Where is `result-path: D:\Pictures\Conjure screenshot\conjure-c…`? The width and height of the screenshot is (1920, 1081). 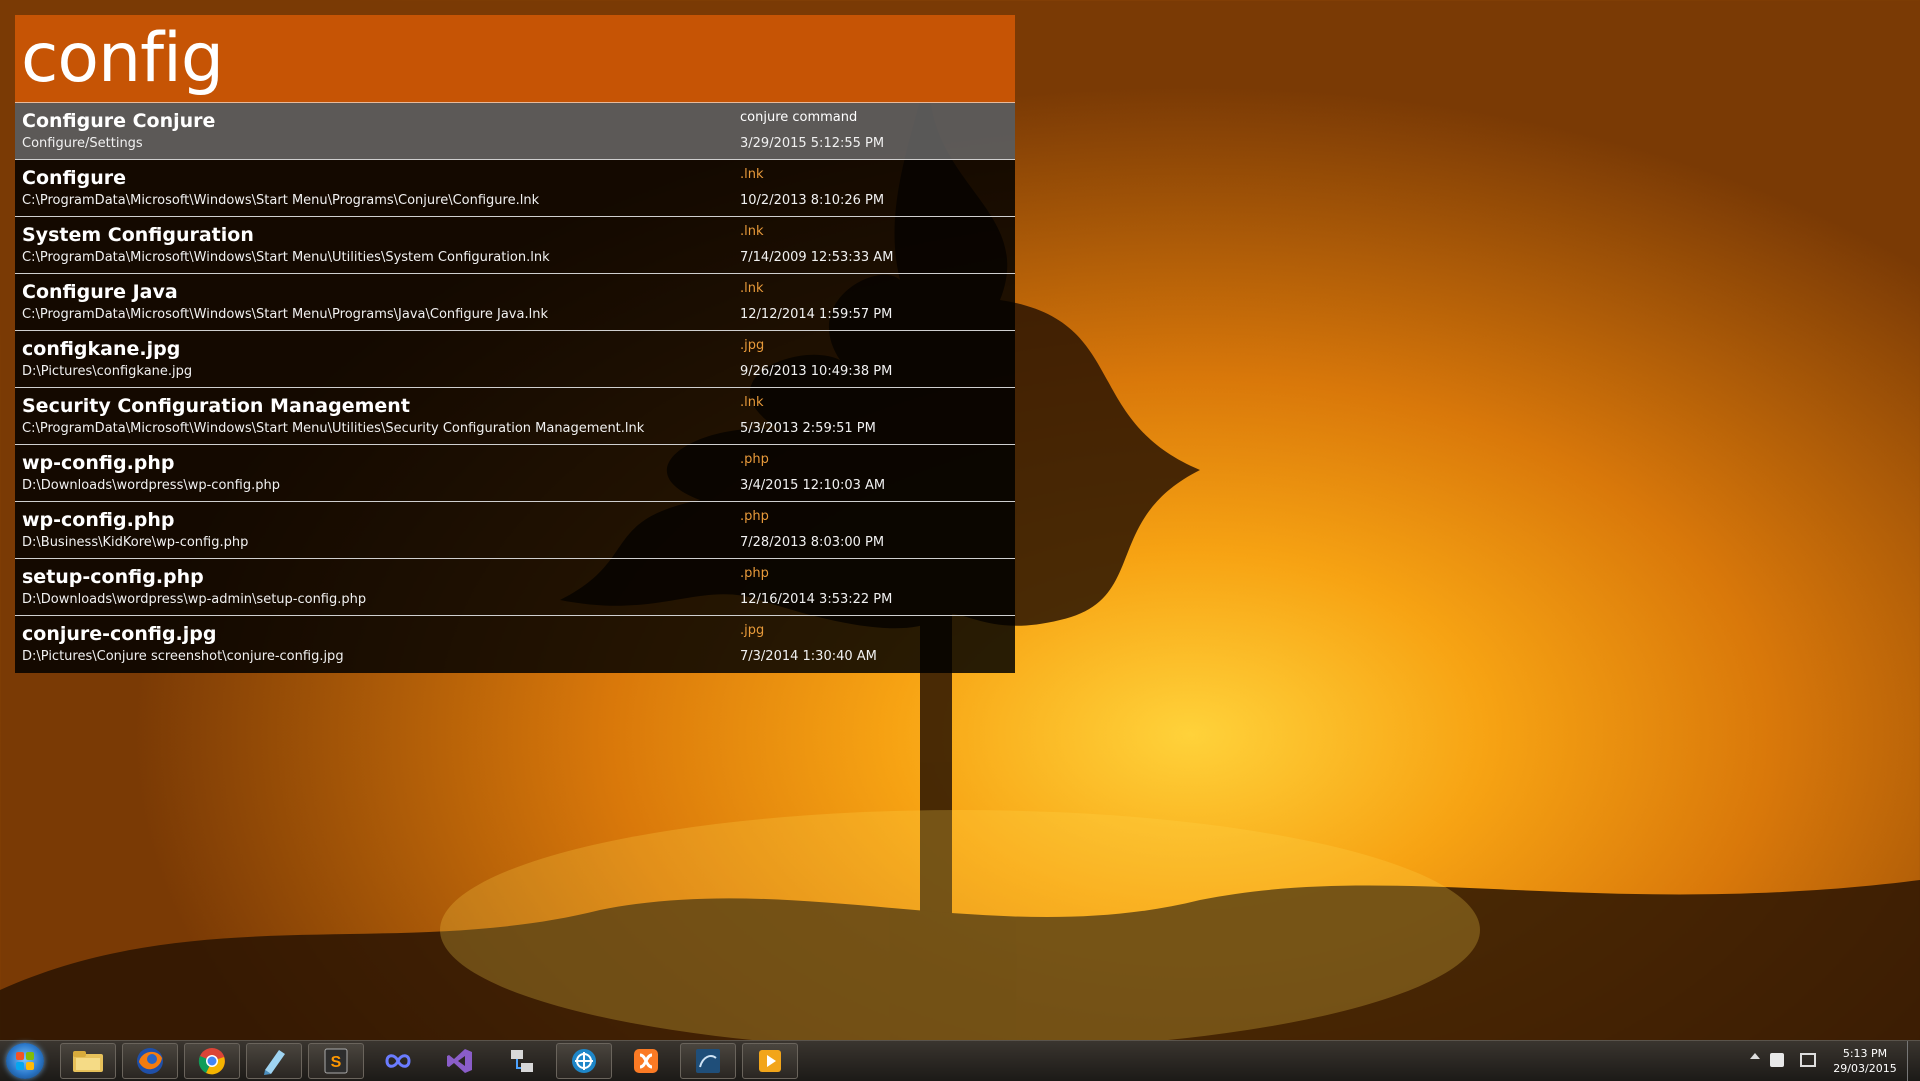 result-path: D:\Pictures\Conjure screenshot\conjure-c… is located at coordinates (183, 656).